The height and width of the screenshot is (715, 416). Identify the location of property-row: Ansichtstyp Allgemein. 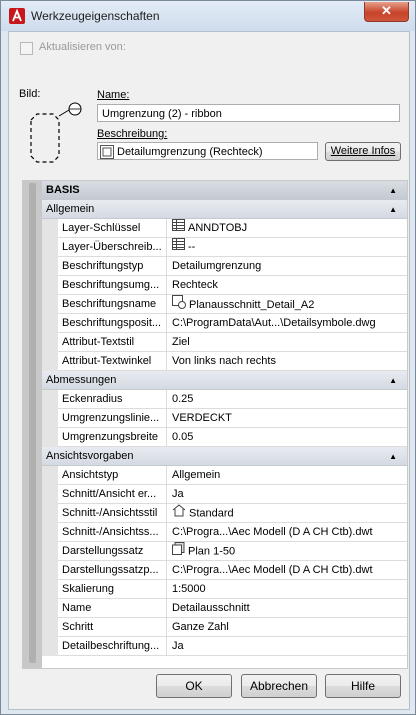
(224, 475).